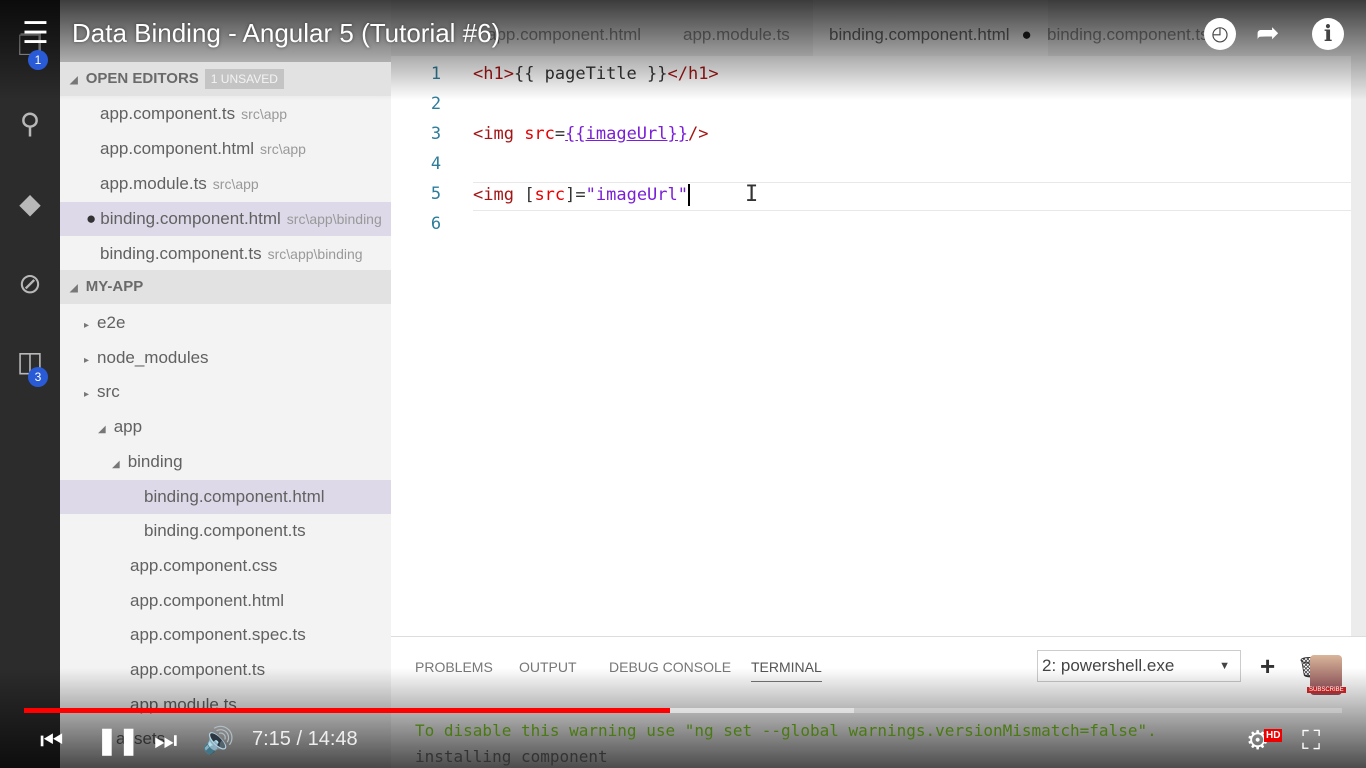 Image resolution: width=1366 pixels, height=768 pixels. What do you see at coordinates (590, 134) in the screenshot?
I see `code-line: <img src={{imageUrl}}/>` at bounding box center [590, 134].